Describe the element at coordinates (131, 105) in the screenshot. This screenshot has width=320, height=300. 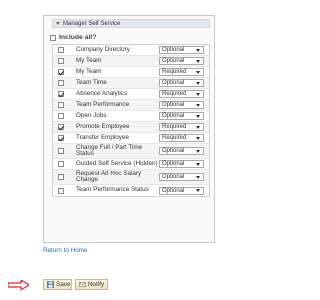
I see `list-item: Team Performance Optional` at that location.